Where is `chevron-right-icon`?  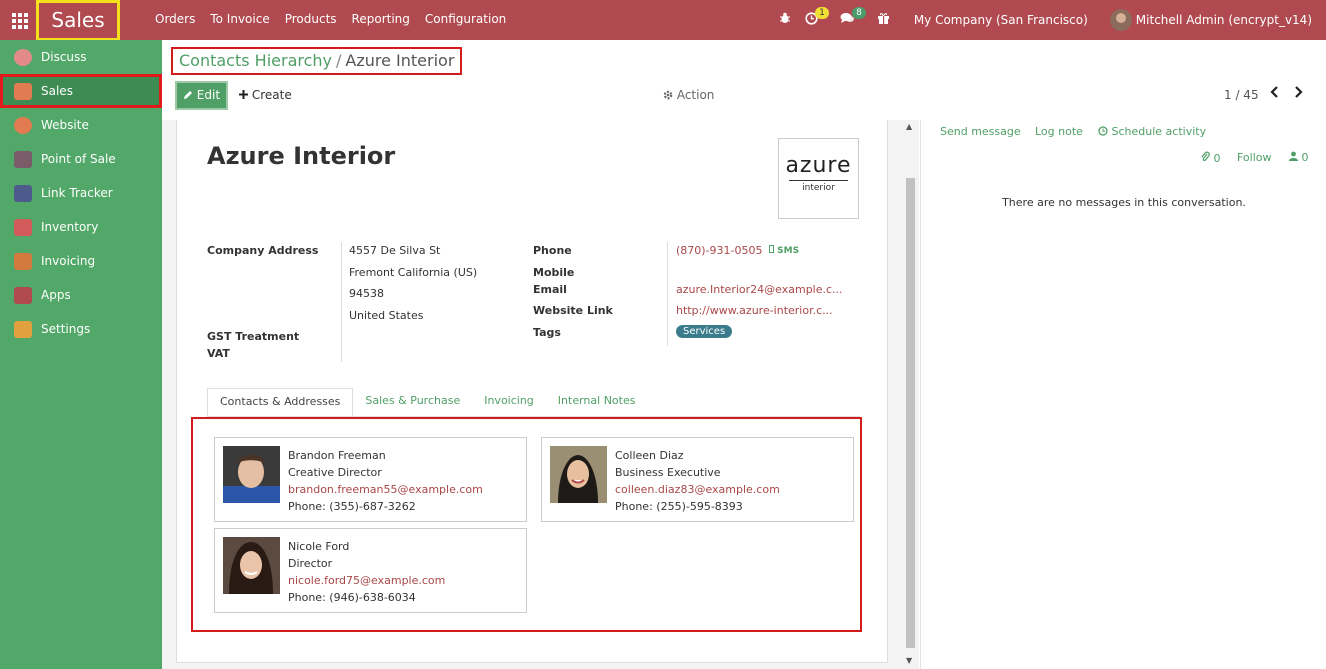
chevron-right-icon is located at coordinates (1298, 94).